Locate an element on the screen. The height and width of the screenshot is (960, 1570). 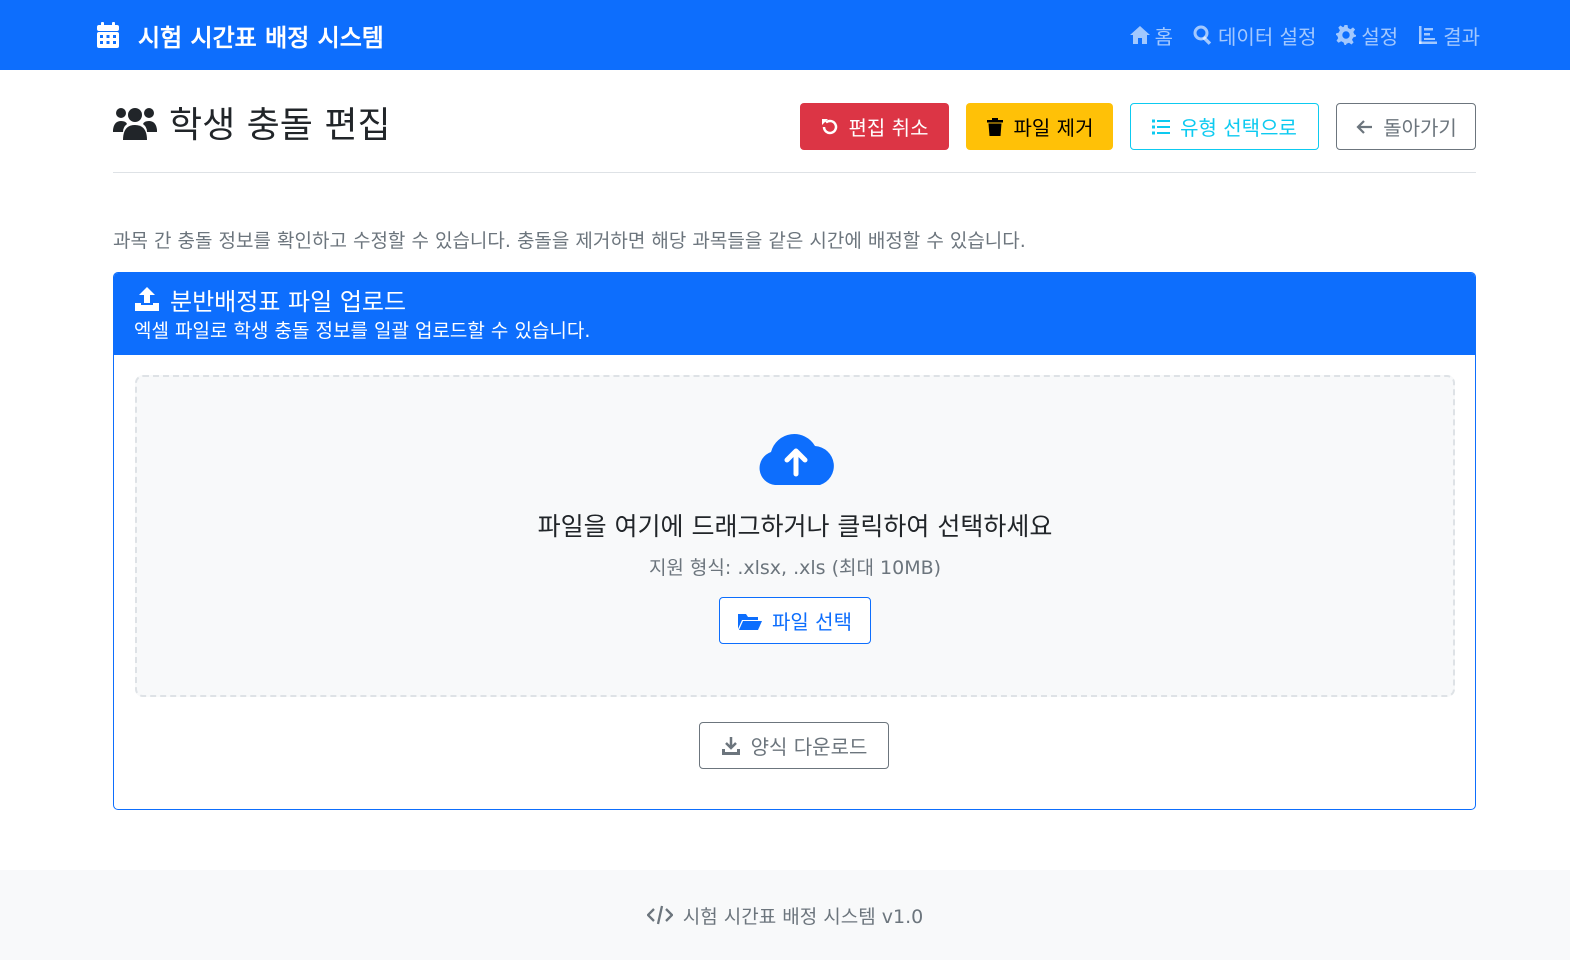
cloud-upload-icon is located at coordinates (796, 459).